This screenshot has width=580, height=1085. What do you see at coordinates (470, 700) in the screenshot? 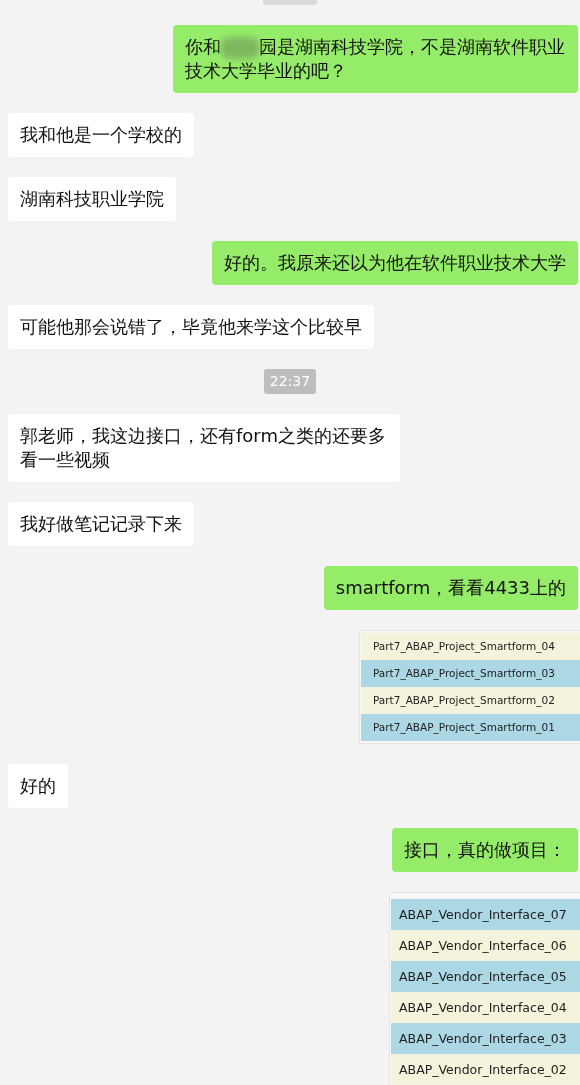
I see `file-list-item: Part7_ABAP_Project_Smartform_02` at bounding box center [470, 700].